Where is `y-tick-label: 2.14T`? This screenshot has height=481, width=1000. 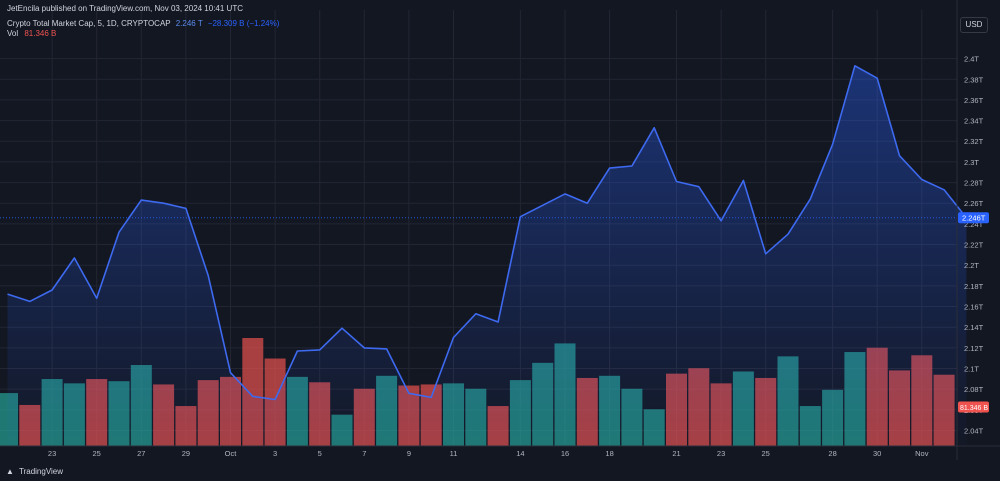 y-tick-label: 2.14T is located at coordinates (974, 327).